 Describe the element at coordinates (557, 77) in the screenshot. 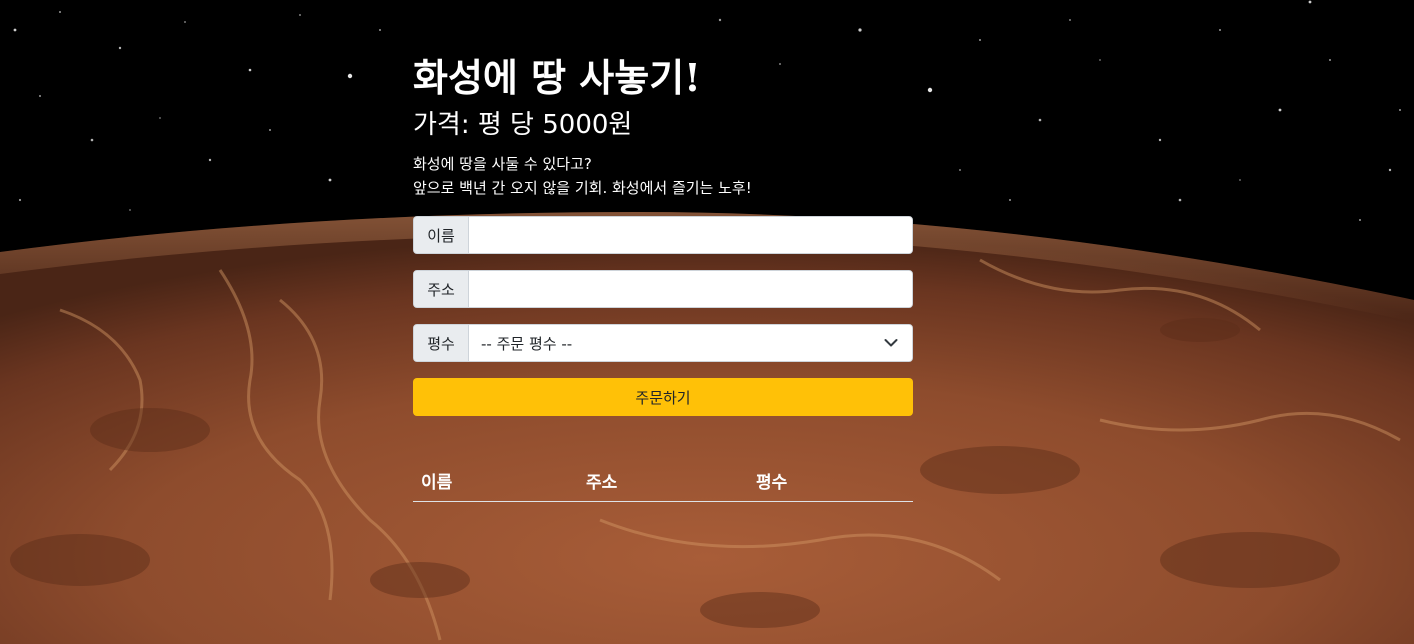

I see `page-title: 화성에 땅 사놓기!` at that location.